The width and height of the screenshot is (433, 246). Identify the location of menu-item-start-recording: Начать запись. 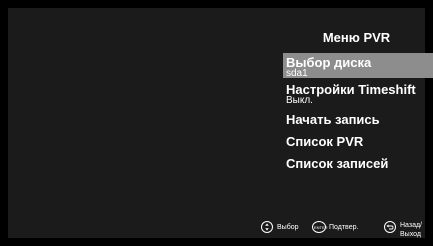
(358, 121).